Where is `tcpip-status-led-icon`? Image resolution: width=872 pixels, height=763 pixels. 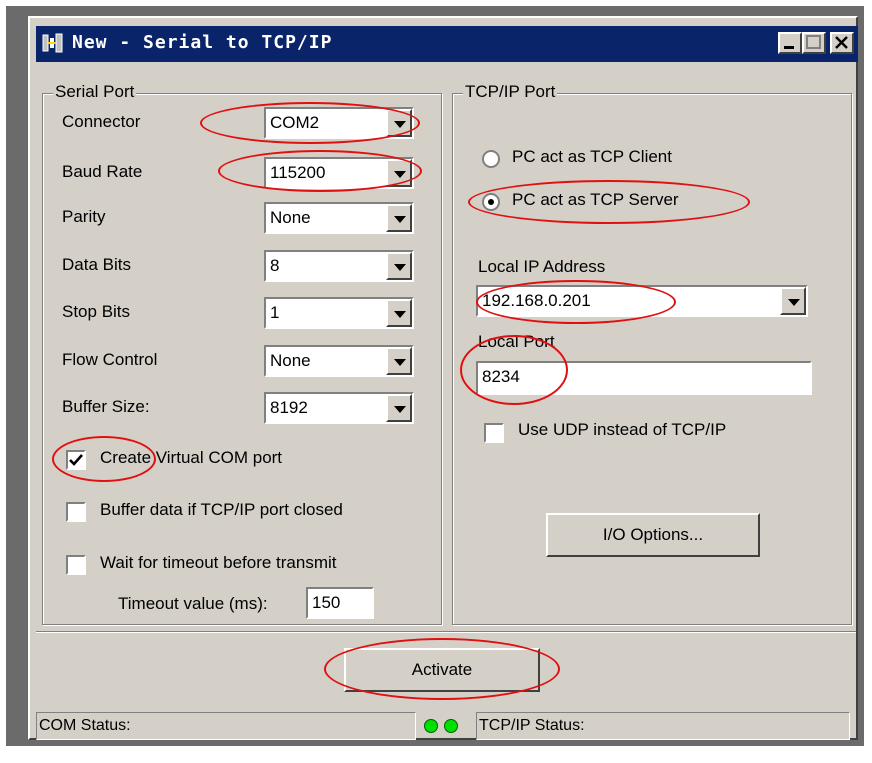
tcpip-status-led-icon is located at coordinates (451, 726).